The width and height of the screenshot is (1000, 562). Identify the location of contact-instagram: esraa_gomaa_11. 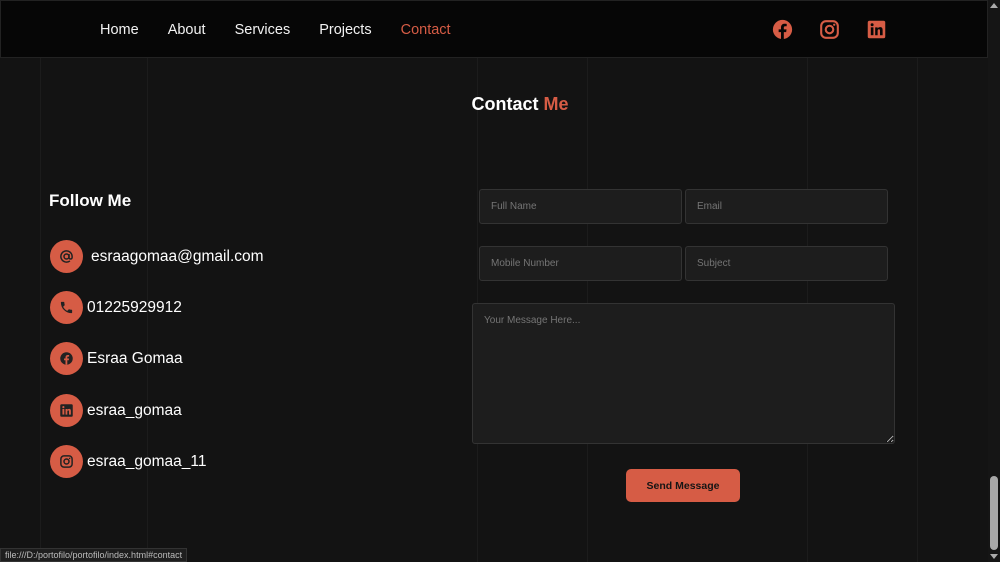
(128, 461).